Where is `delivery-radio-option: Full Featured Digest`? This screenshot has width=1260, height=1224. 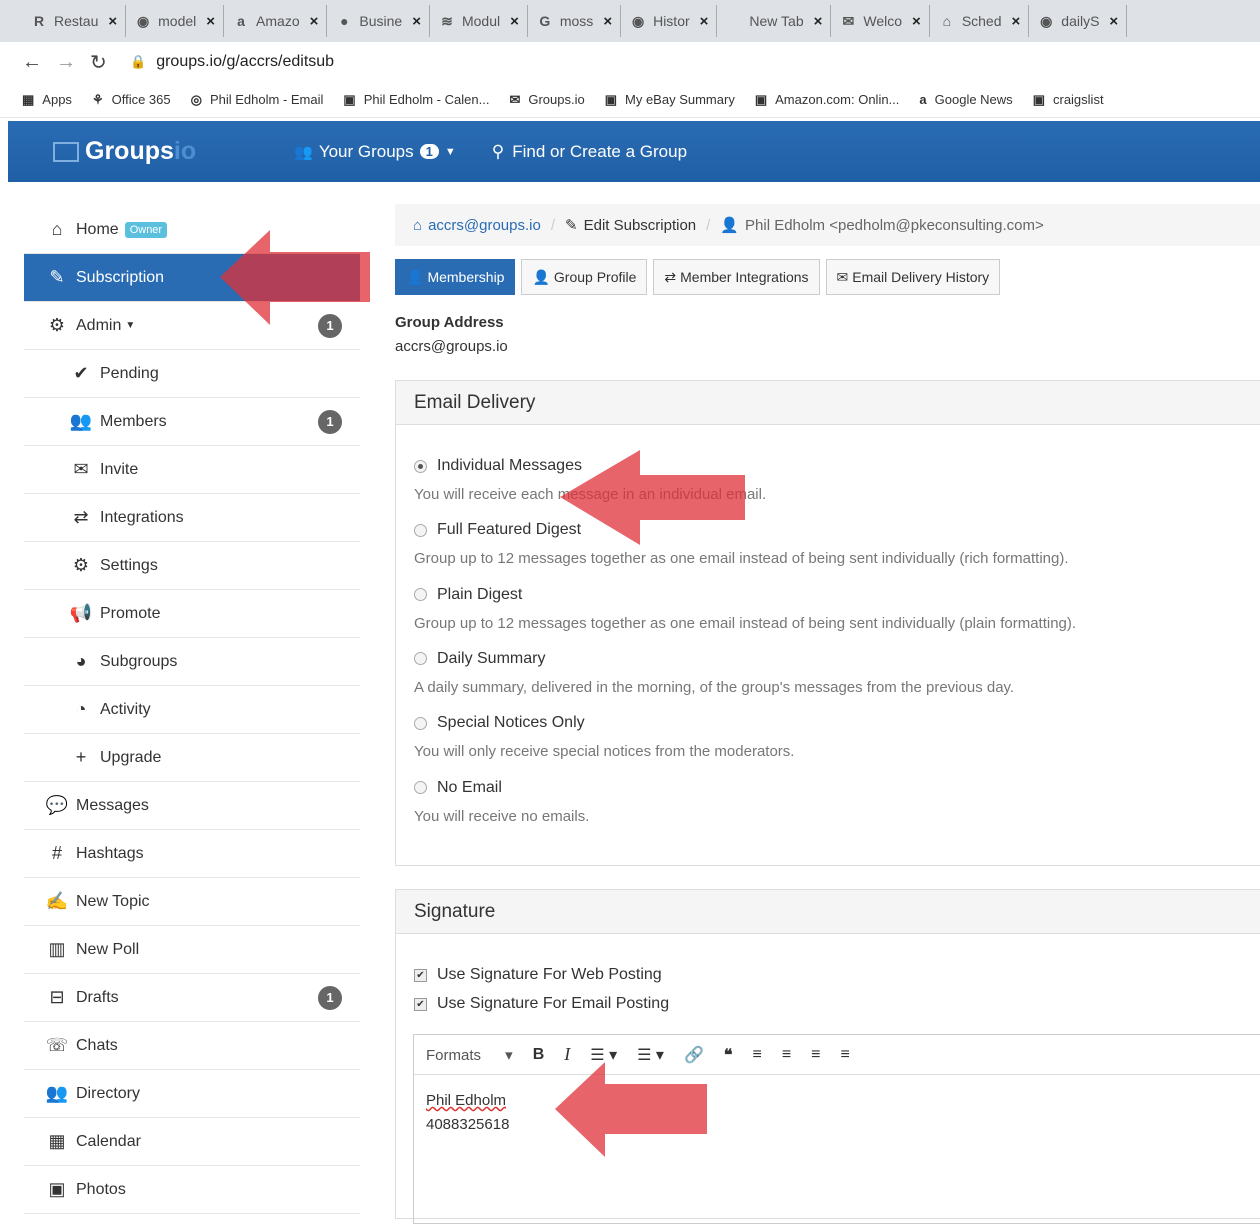 delivery-radio-option: Full Featured Digest is located at coordinates (497, 530).